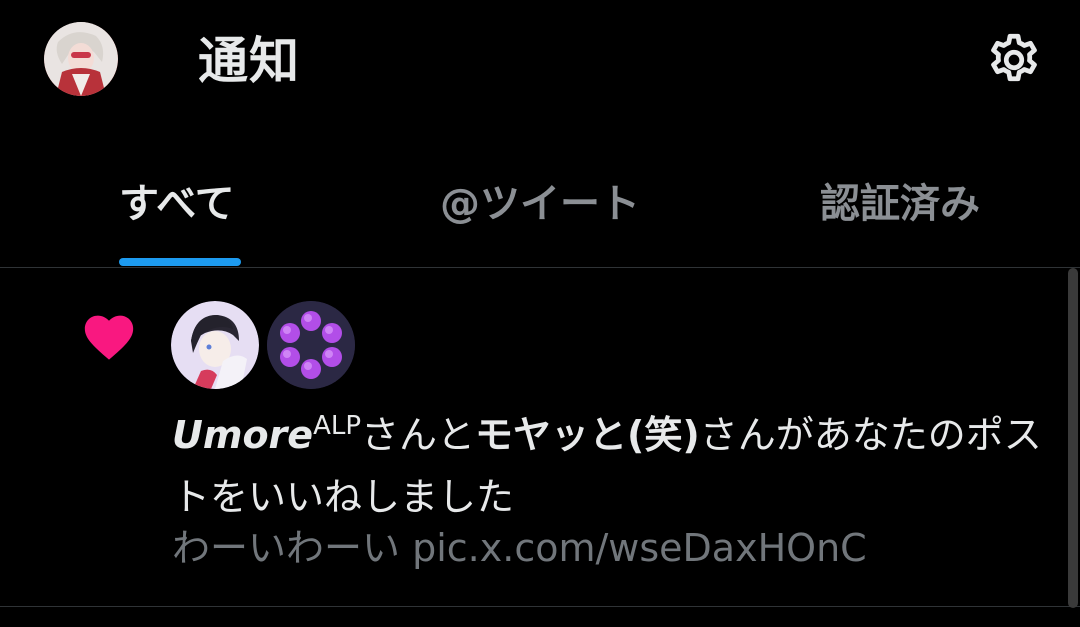 This screenshot has height=627, width=1080. Describe the element at coordinates (540, 204) in the screenshot. I see `tab-mentions: @ツイート` at that location.